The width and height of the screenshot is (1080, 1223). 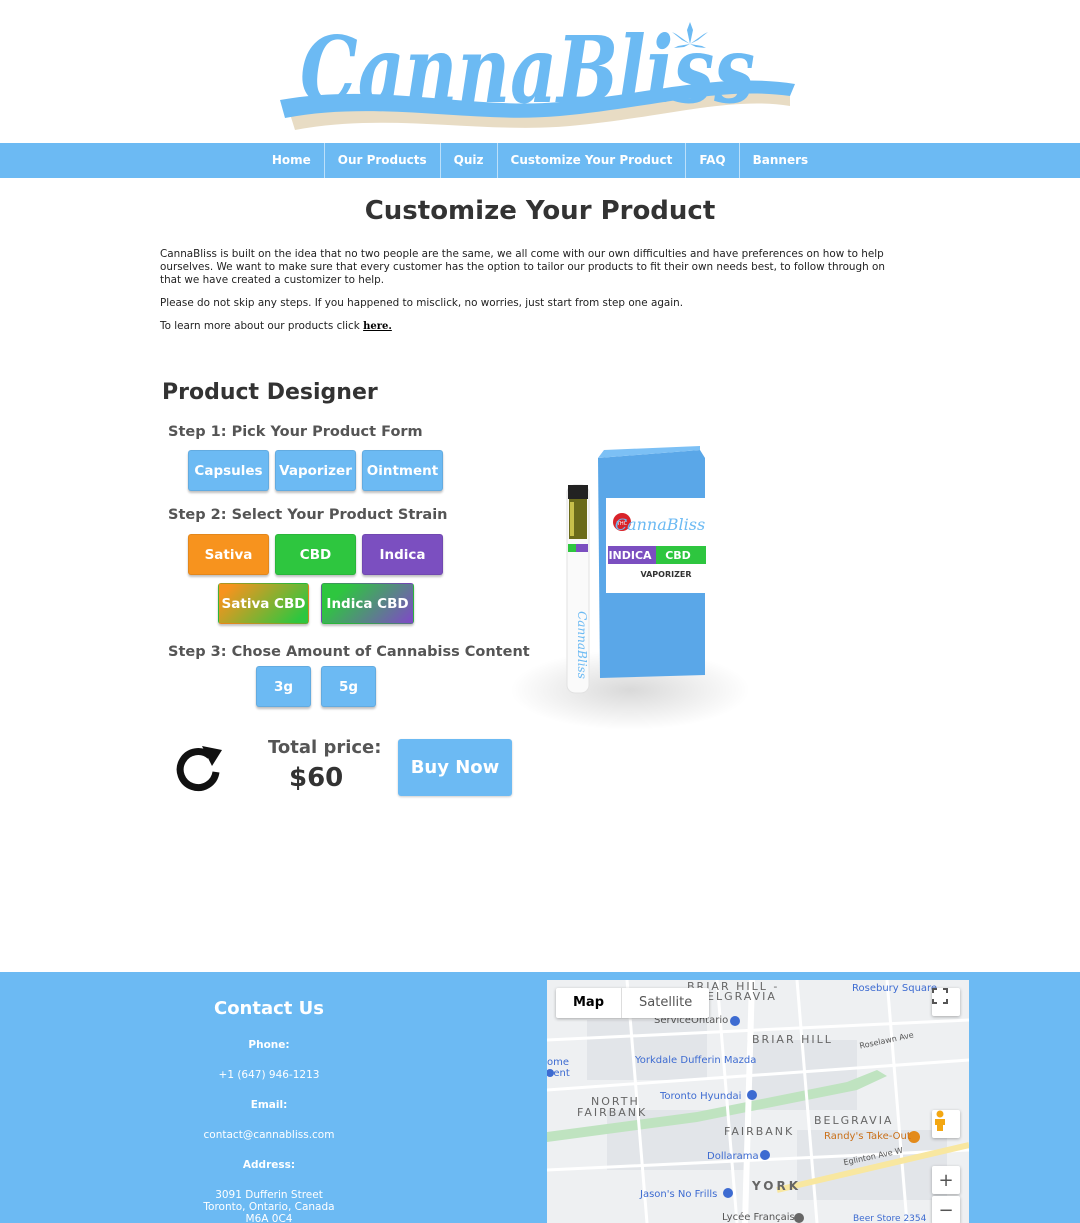 I want to click on nav-quiz: Quiz, so click(x=468, y=160).